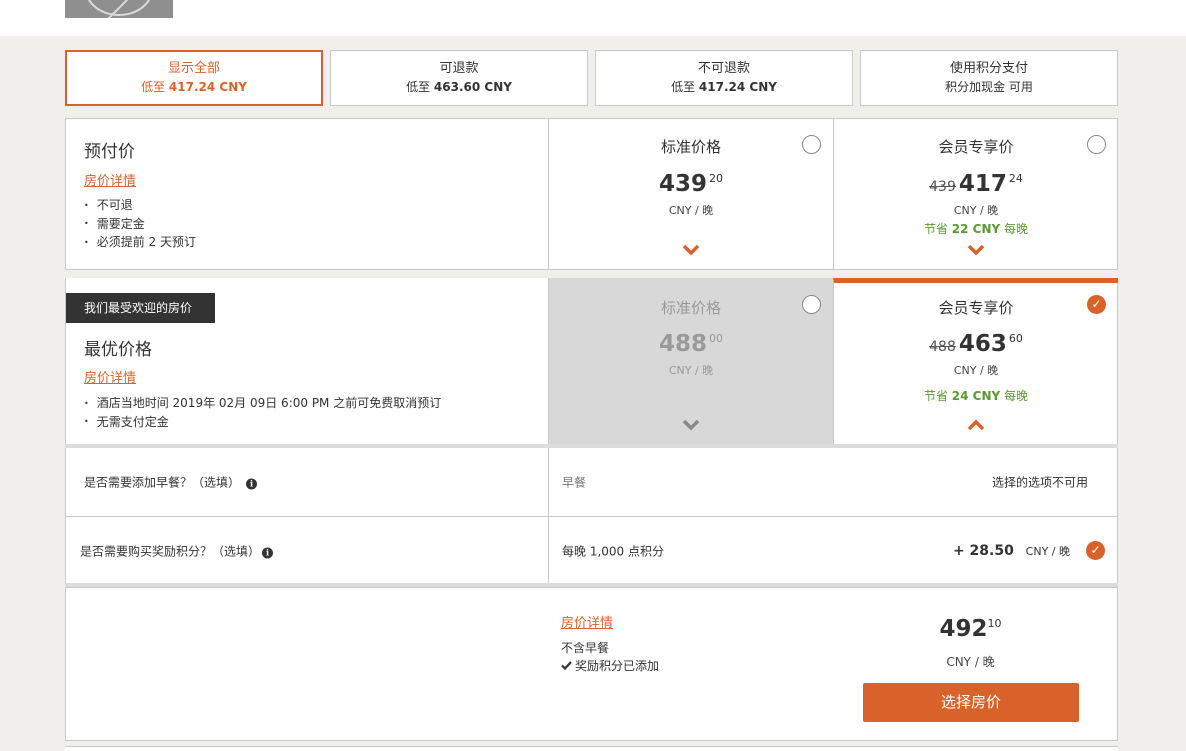  What do you see at coordinates (566, 666) in the screenshot?
I see `checkmark-icon` at bounding box center [566, 666].